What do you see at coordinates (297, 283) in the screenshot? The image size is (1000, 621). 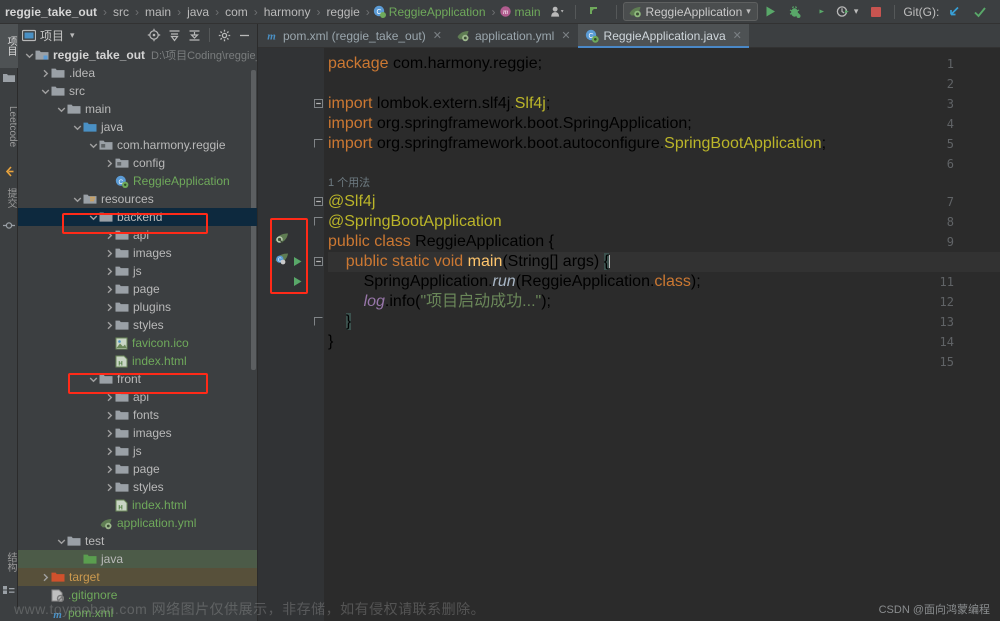 I see `run-method-play-icon` at bounding box center [297, 283].